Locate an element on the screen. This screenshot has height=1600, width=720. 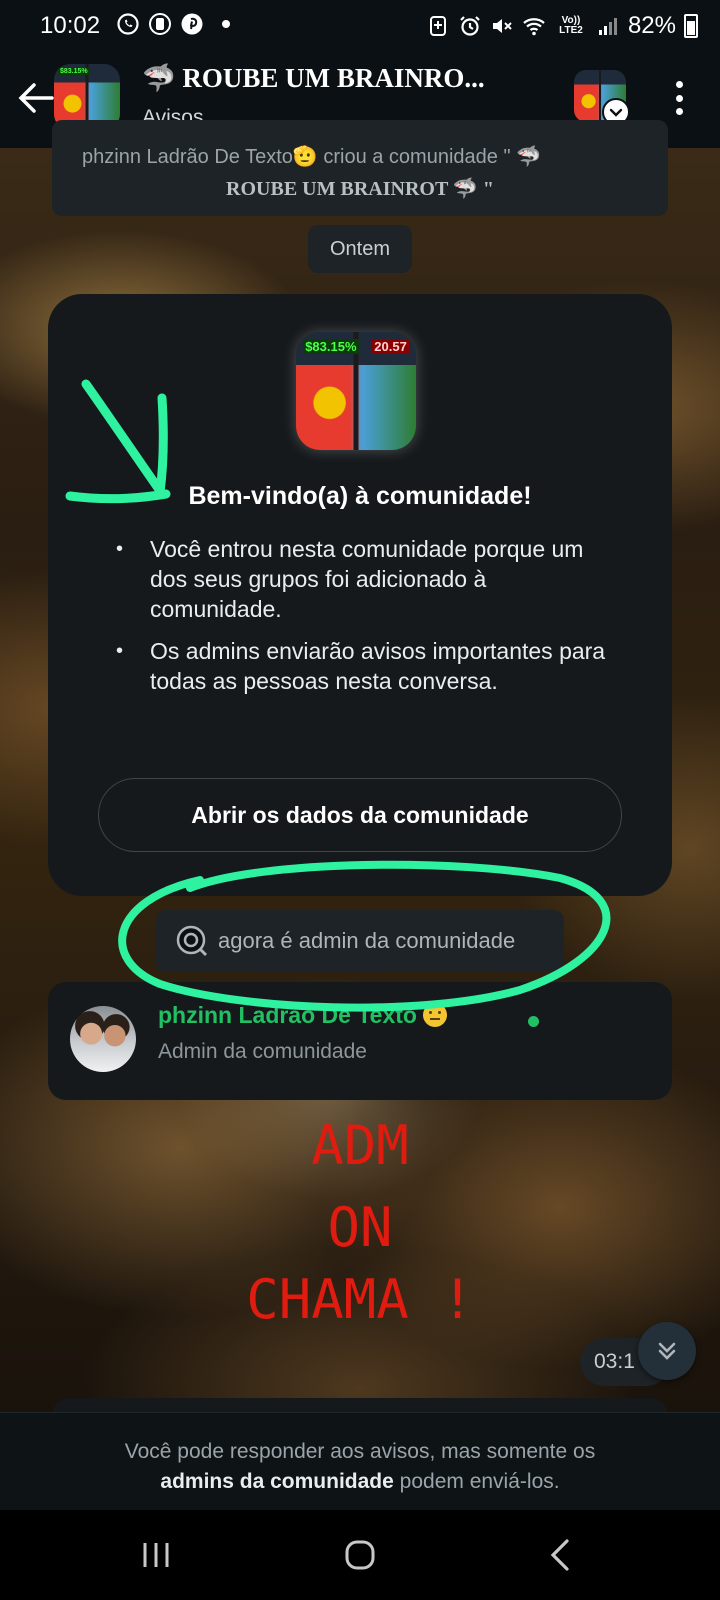
pinterest-icon is located at coordinates (192, 24).